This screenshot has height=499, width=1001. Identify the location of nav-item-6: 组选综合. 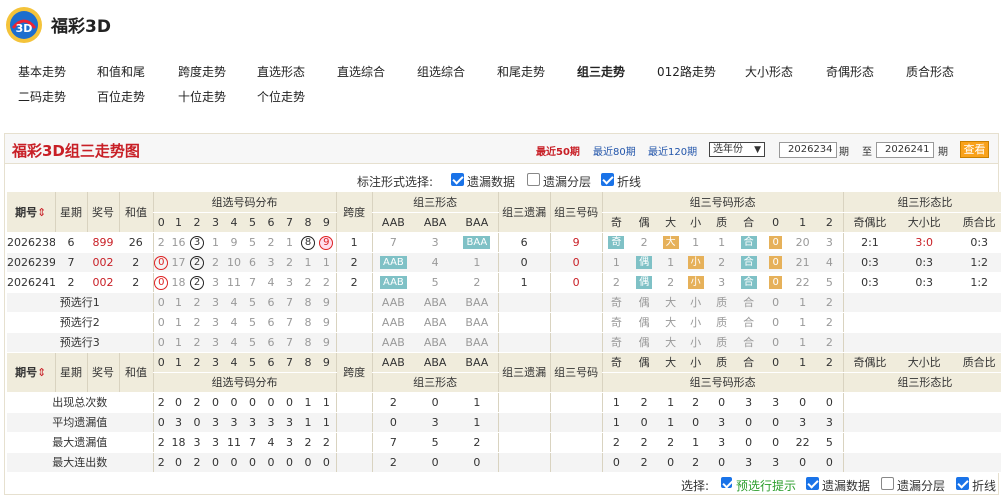
(441, 71).